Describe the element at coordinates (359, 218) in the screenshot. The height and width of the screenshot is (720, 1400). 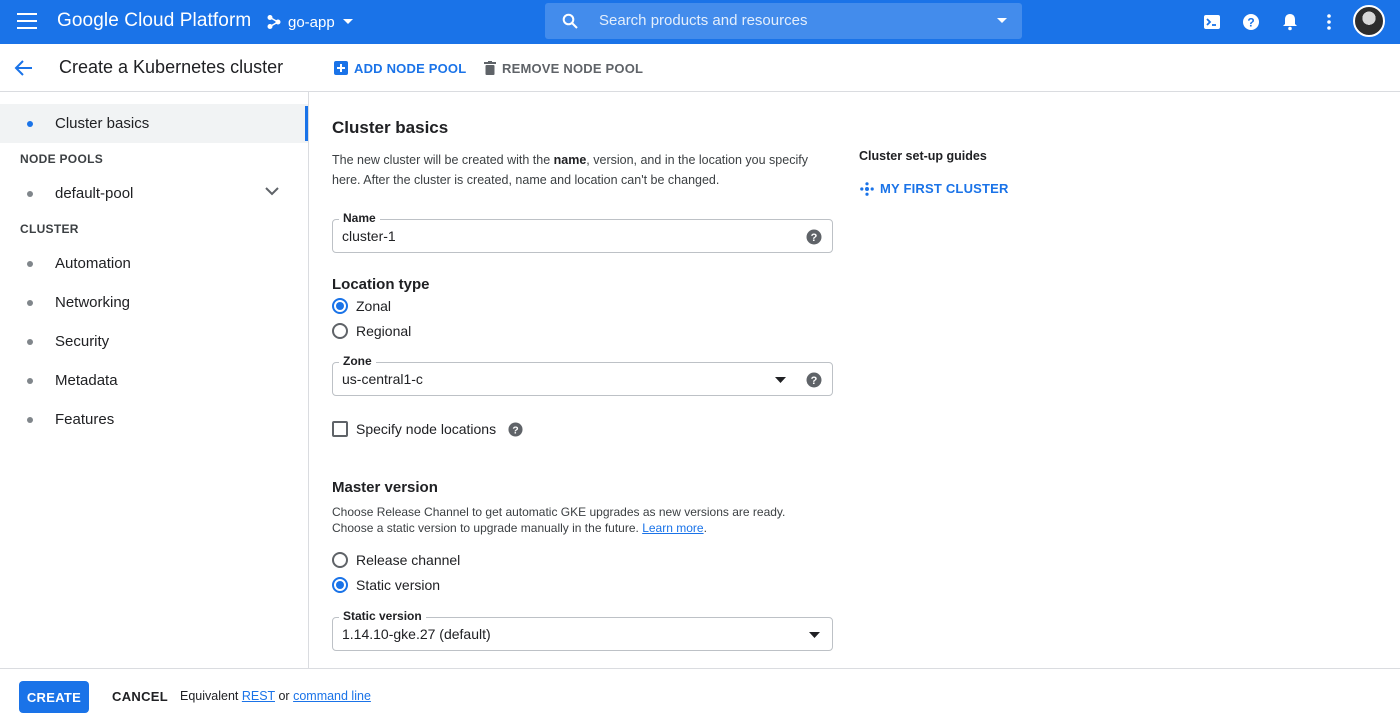
I see `name-field-label: Name` at that location.